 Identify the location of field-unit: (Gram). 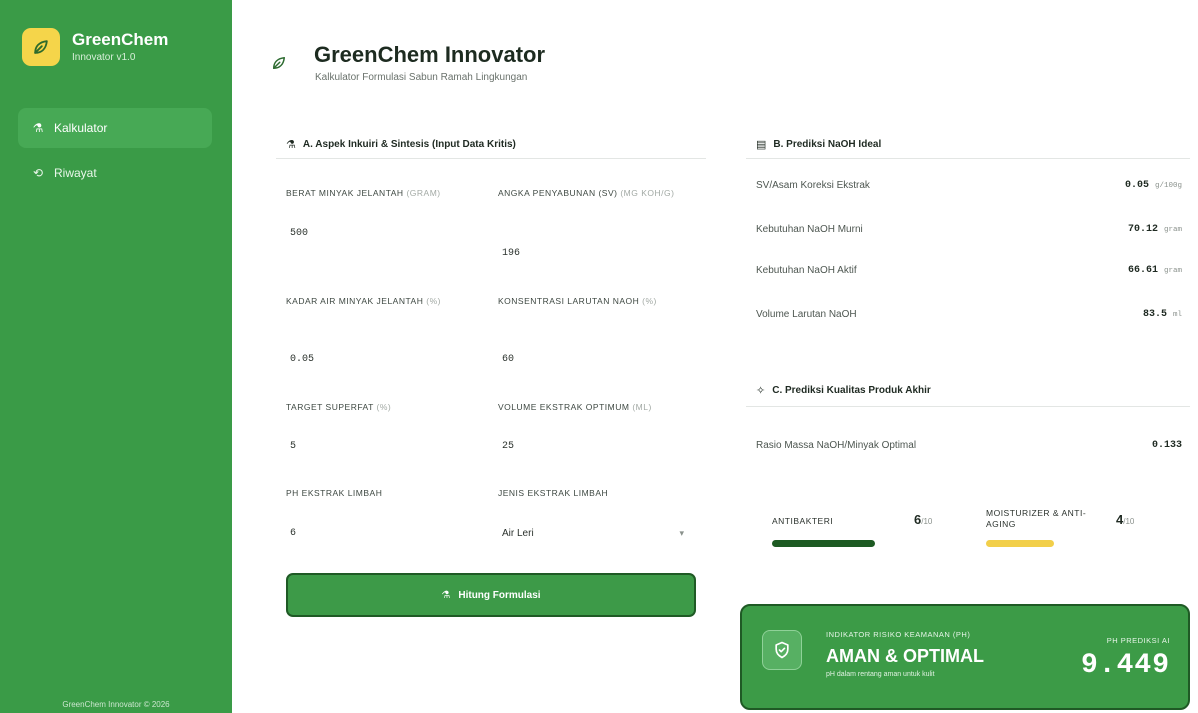
(423, 193).